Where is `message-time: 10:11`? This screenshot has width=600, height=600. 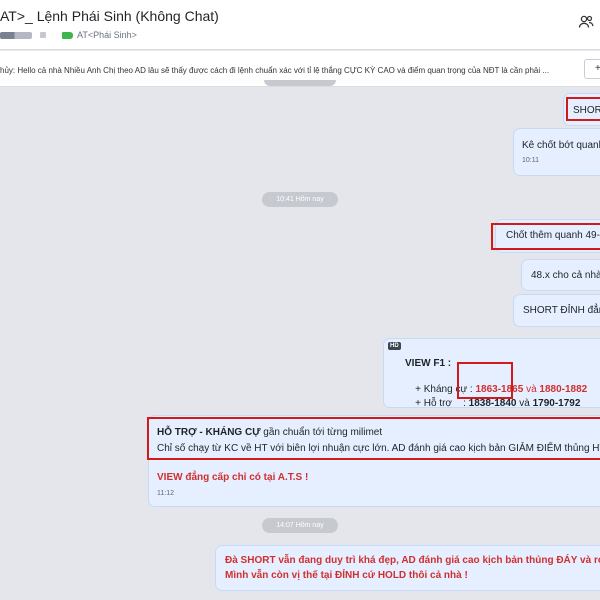 message-time: 10:11 is located at coordinates (530, 160).